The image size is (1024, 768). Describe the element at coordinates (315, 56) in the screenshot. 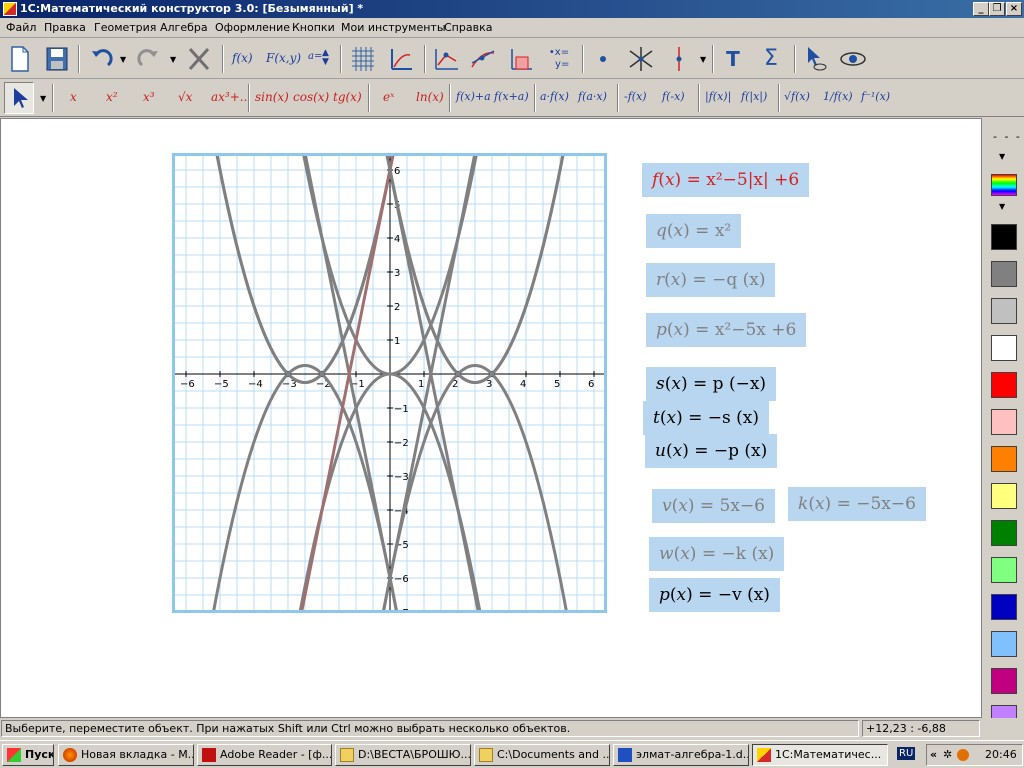

I see `parameter-button: a=` at that location.